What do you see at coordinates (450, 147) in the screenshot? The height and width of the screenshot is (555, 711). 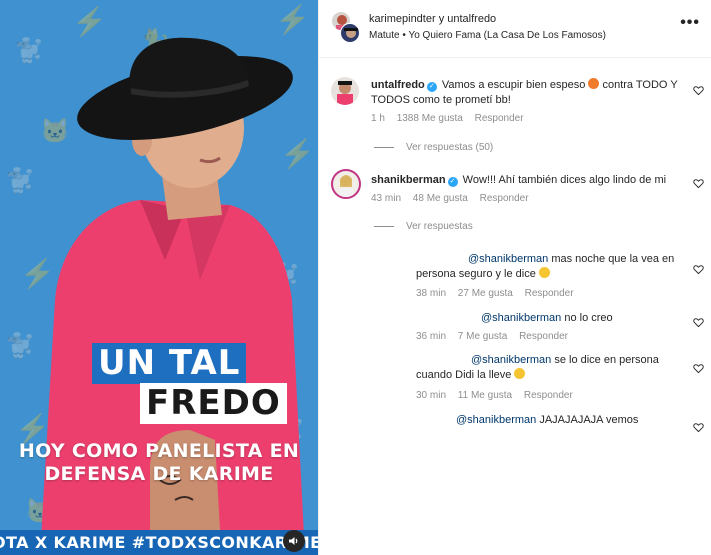 I see `view-replies-label: Ver respuestas (50)` at bounding box center [450, 147].